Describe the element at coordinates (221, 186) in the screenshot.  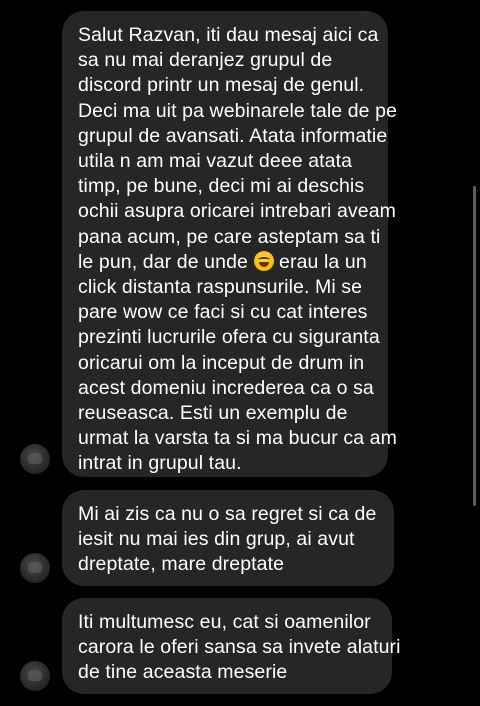
I see `message-line: timp, pe bune, deci mi ai deschis` at that location.